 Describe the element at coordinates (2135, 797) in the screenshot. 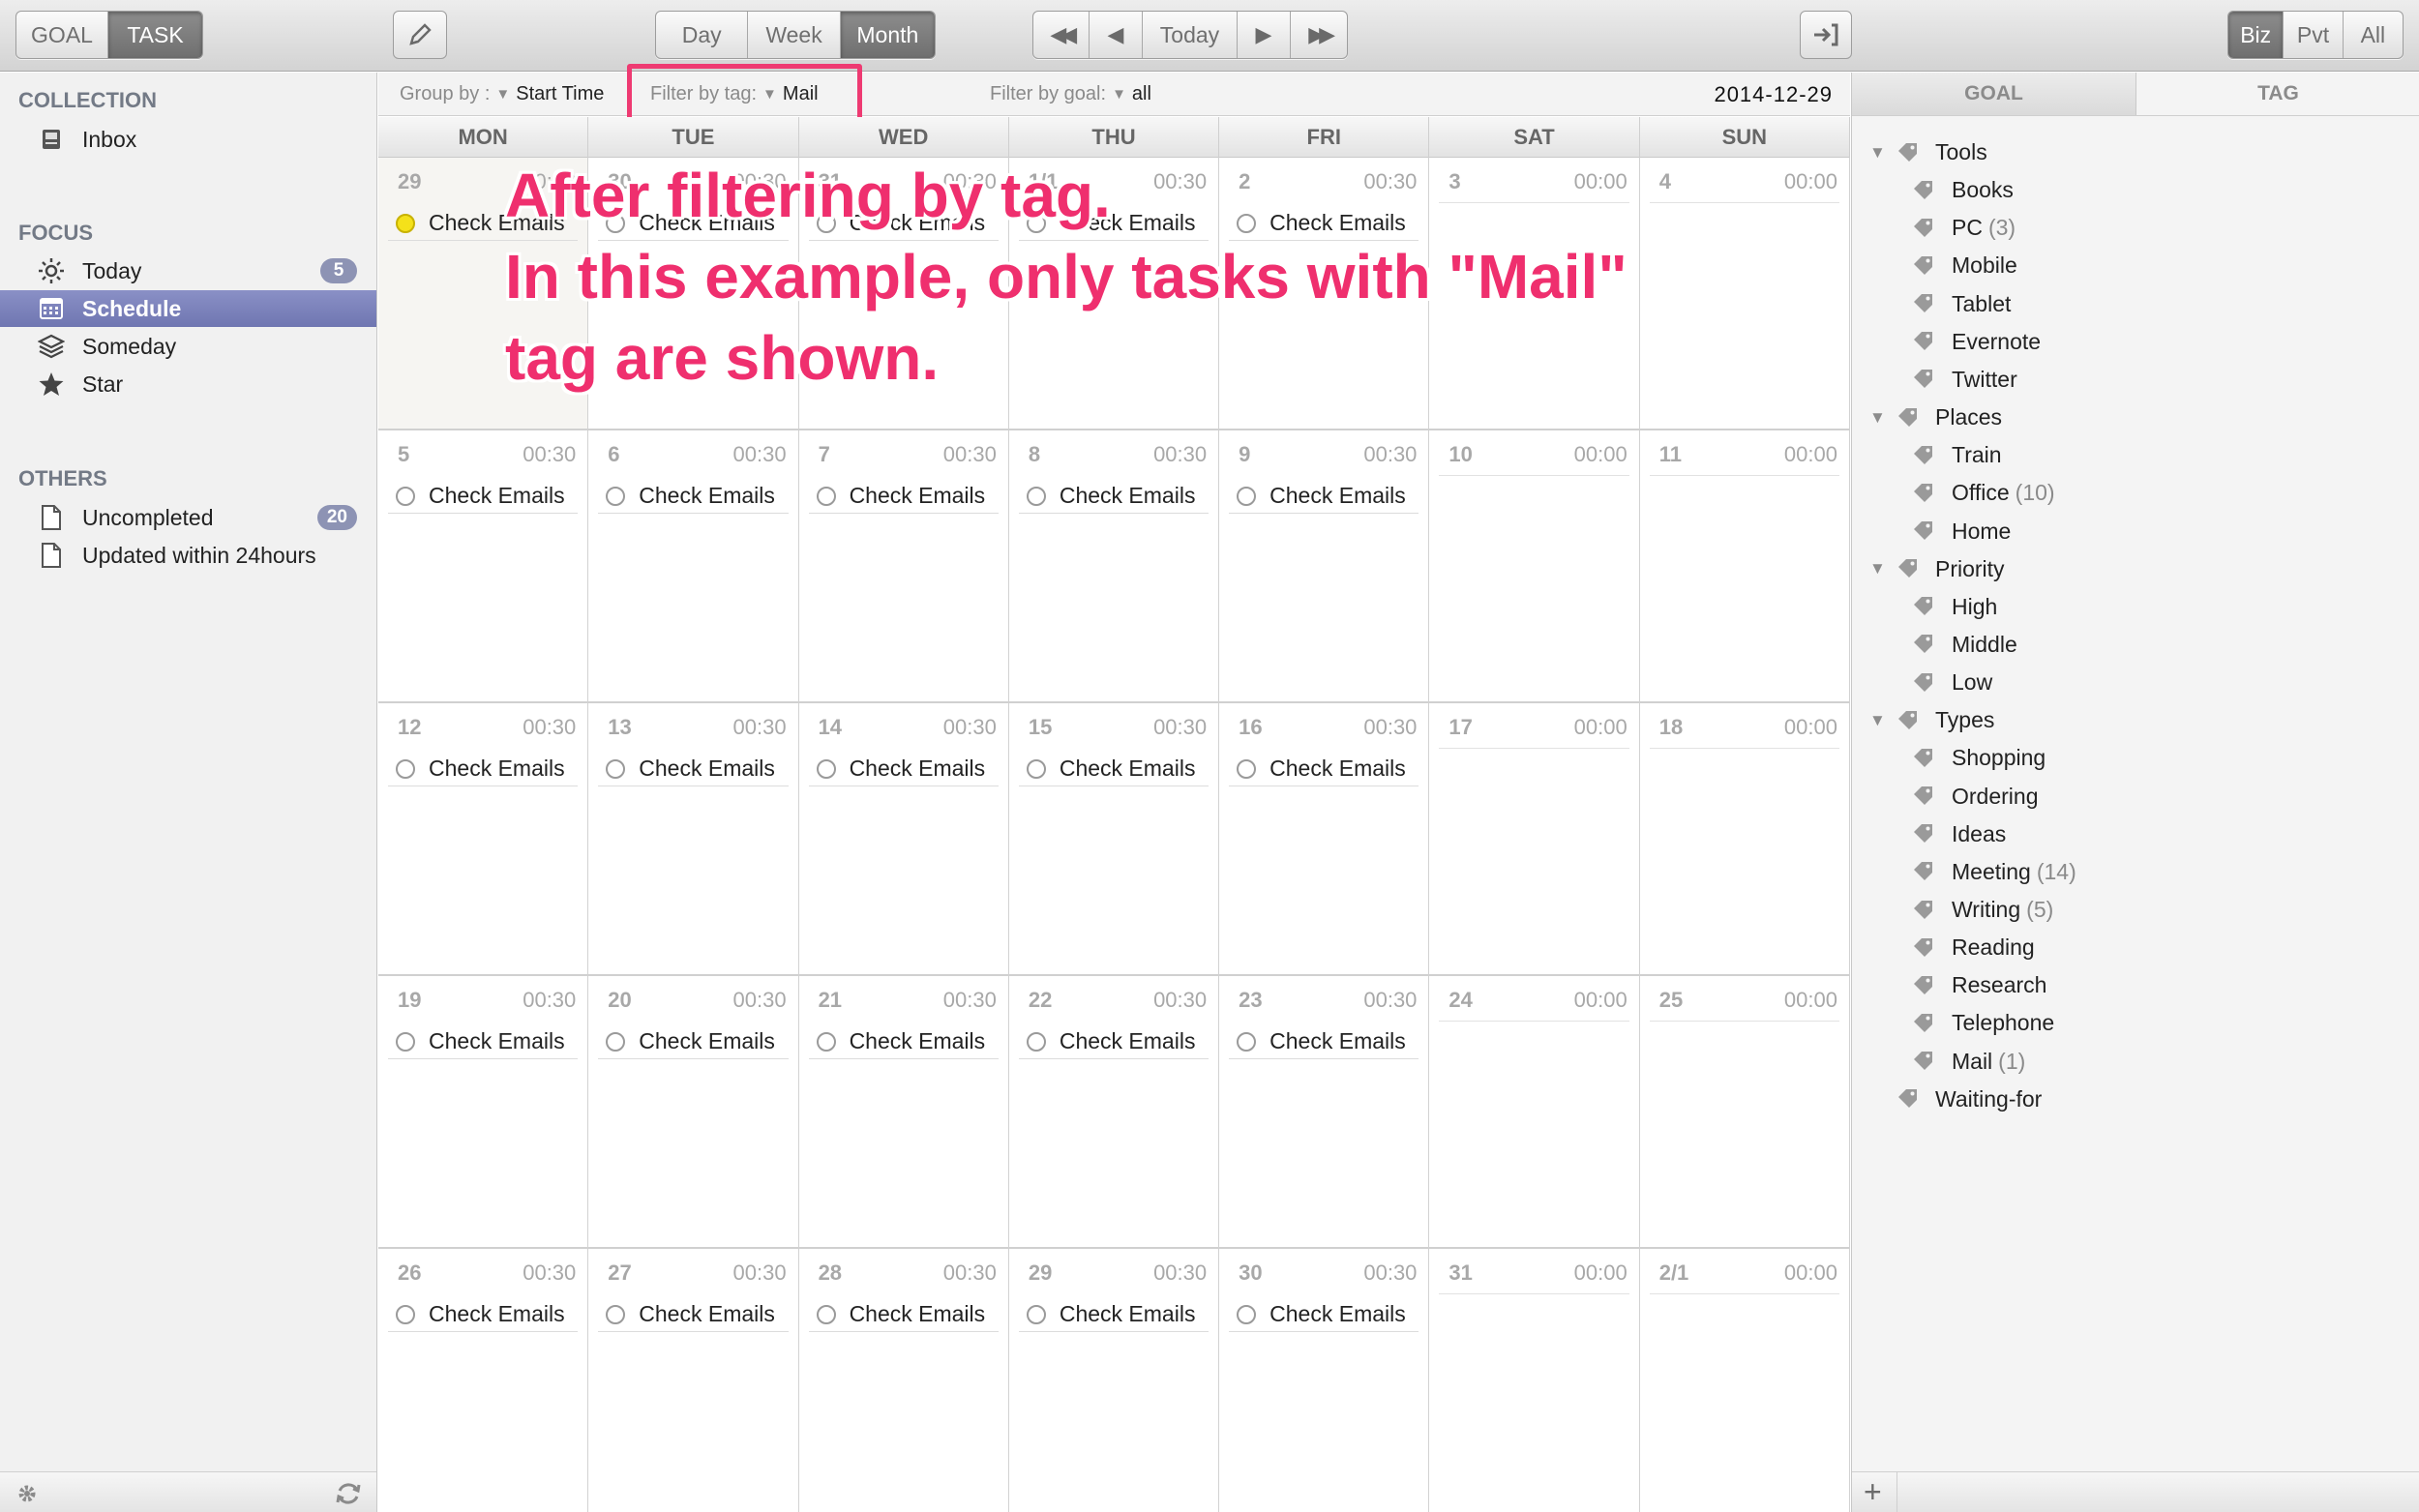

I see `tag-item-ordering: Ordering` at that location.